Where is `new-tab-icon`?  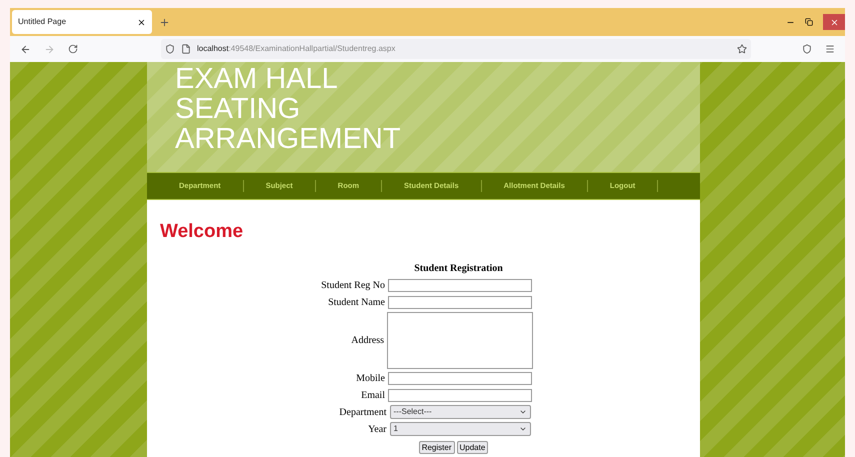 new-tab-icon is located at coordinates (164, 22).